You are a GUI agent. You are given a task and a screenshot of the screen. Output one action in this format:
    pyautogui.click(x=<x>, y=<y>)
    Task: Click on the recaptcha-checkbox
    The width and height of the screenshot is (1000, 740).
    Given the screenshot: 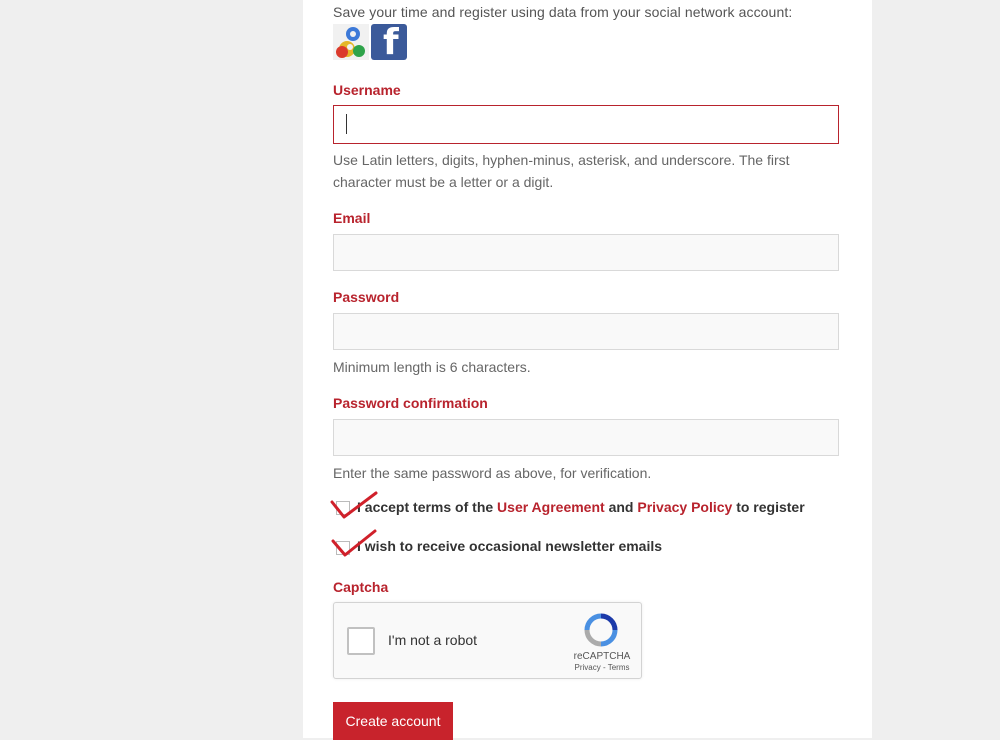 What is the action you would take?
    pyautogui.click(x=361, y=641)
    